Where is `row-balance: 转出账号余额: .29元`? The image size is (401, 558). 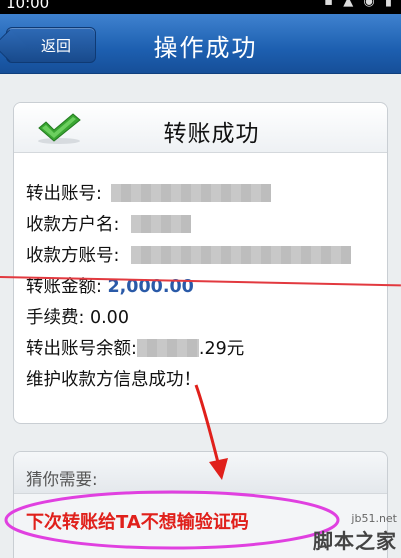
row-balance: 转出账号余额: .29元 is located at coordinates (206, 349).